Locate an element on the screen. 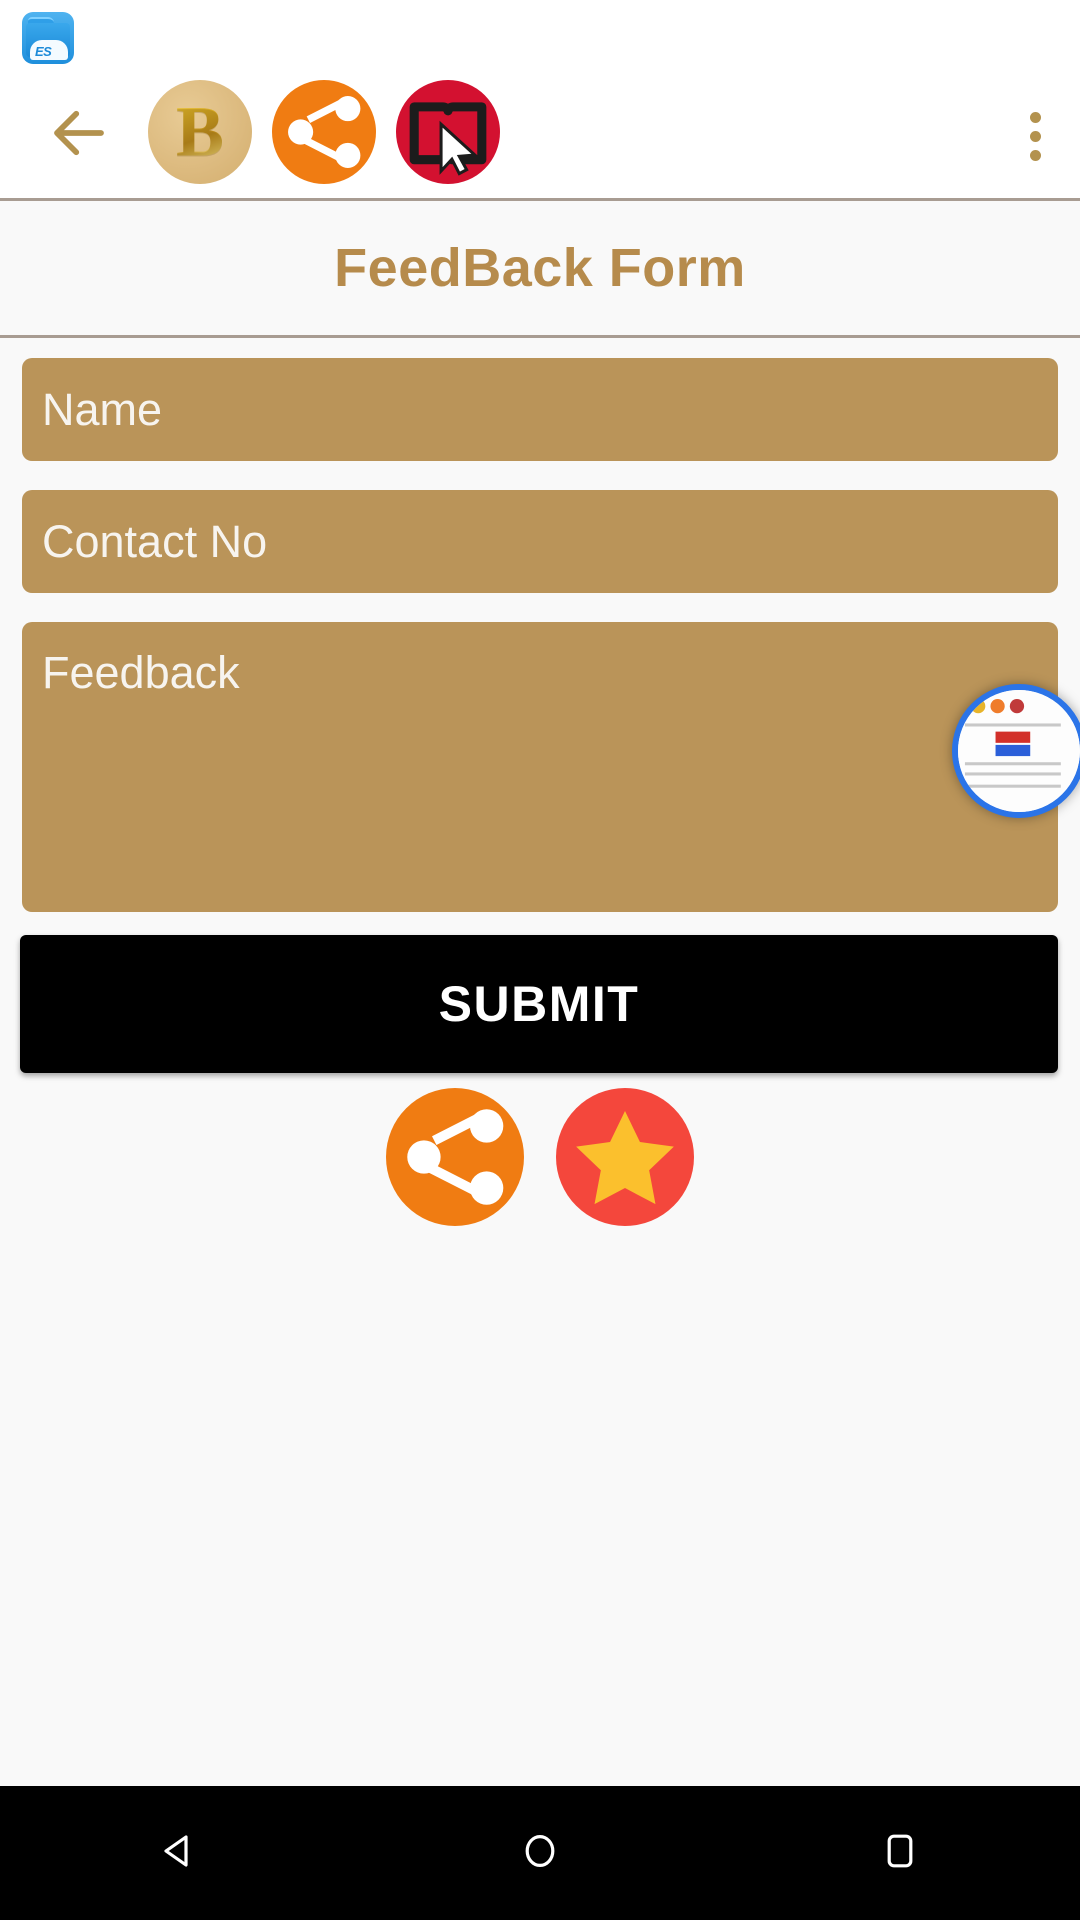 This screenshot has height=1920, width=1080. rate-app-button is located at coordinates (625, 1157).